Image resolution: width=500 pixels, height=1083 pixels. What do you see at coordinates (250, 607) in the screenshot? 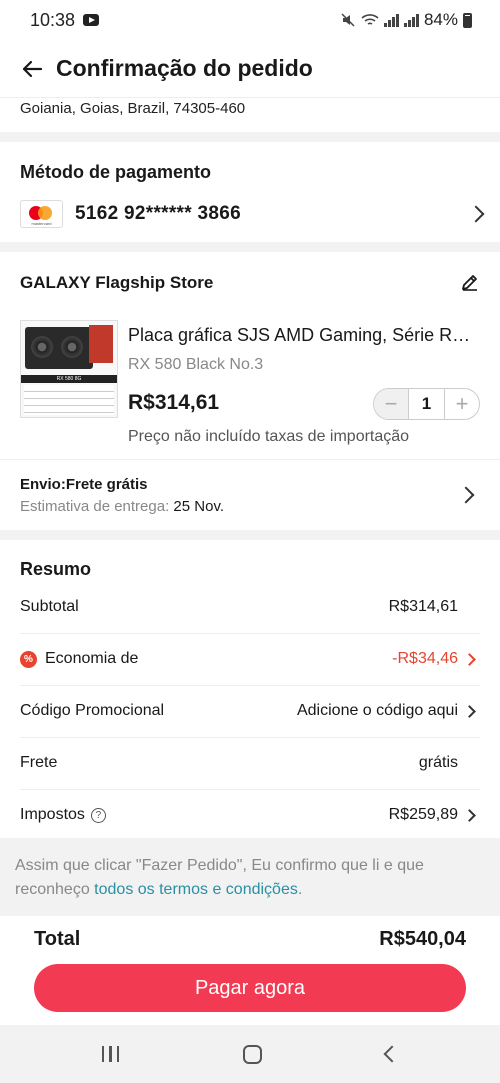
I see `subtotal-row: Subtotal R$314,61` at bounding box center [250, 607].